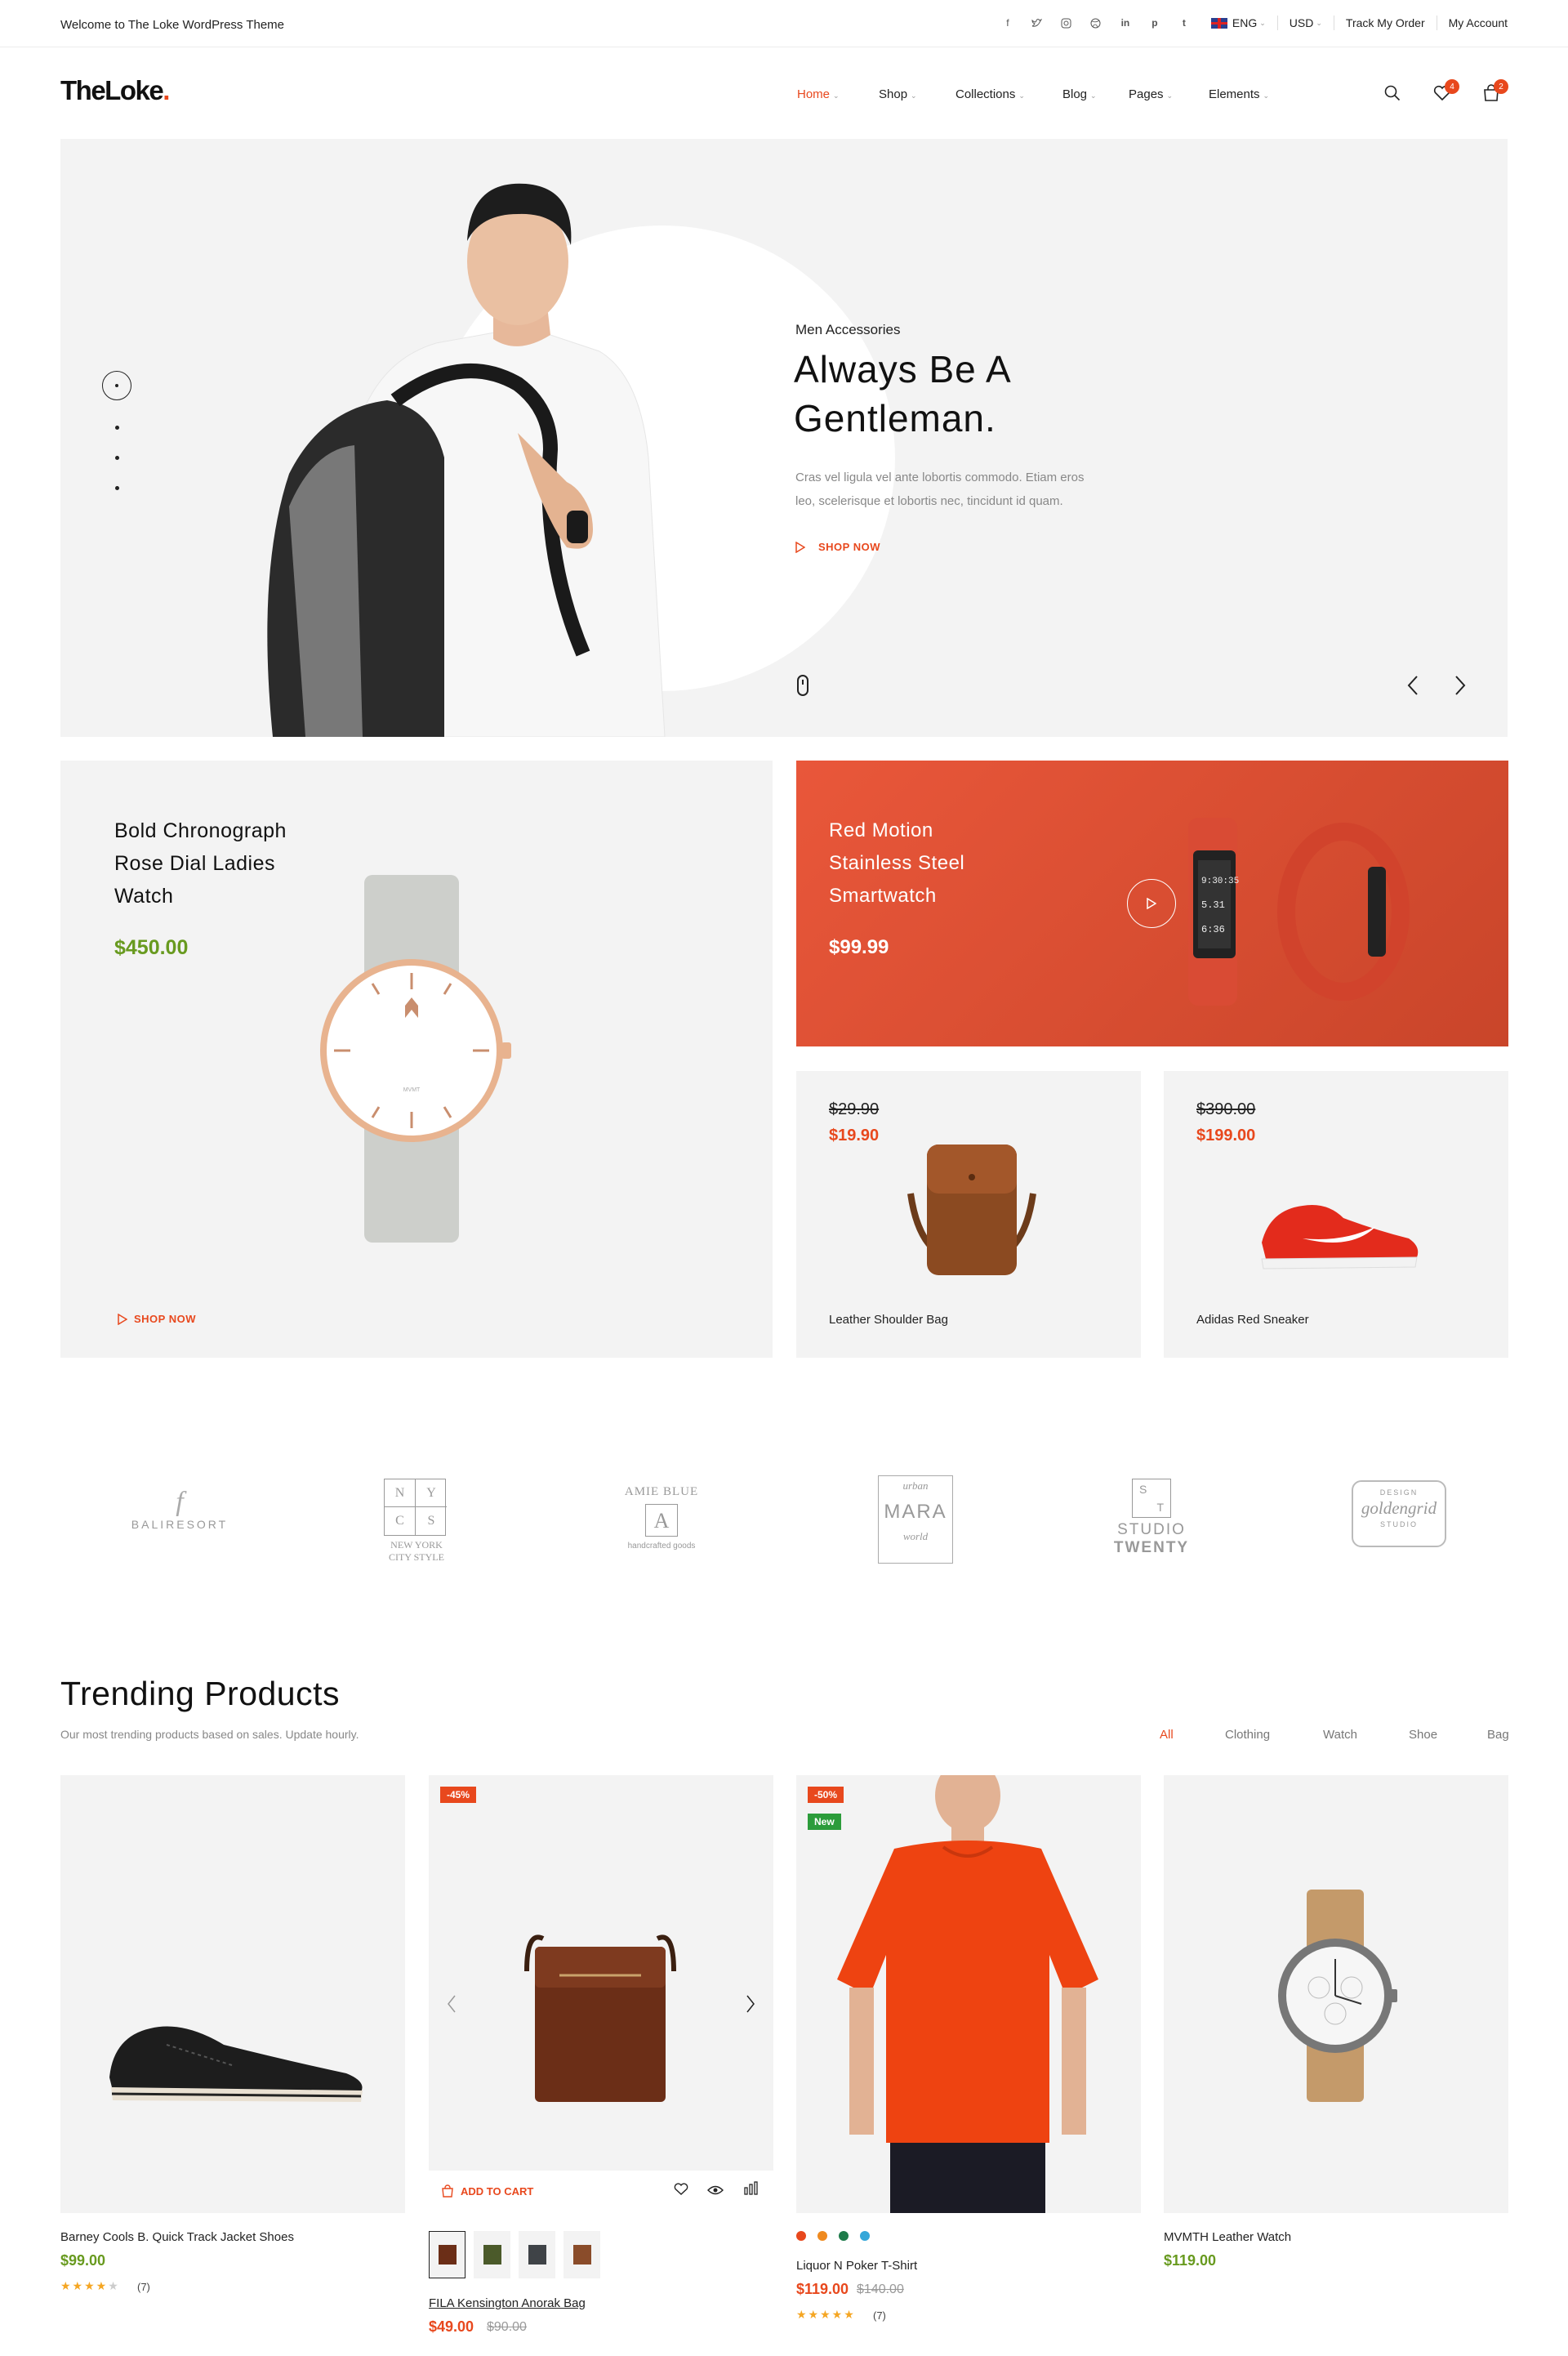 The image size is (1568, 2356). I want to click on title-line: Stainless Steel, so click(897, 863).